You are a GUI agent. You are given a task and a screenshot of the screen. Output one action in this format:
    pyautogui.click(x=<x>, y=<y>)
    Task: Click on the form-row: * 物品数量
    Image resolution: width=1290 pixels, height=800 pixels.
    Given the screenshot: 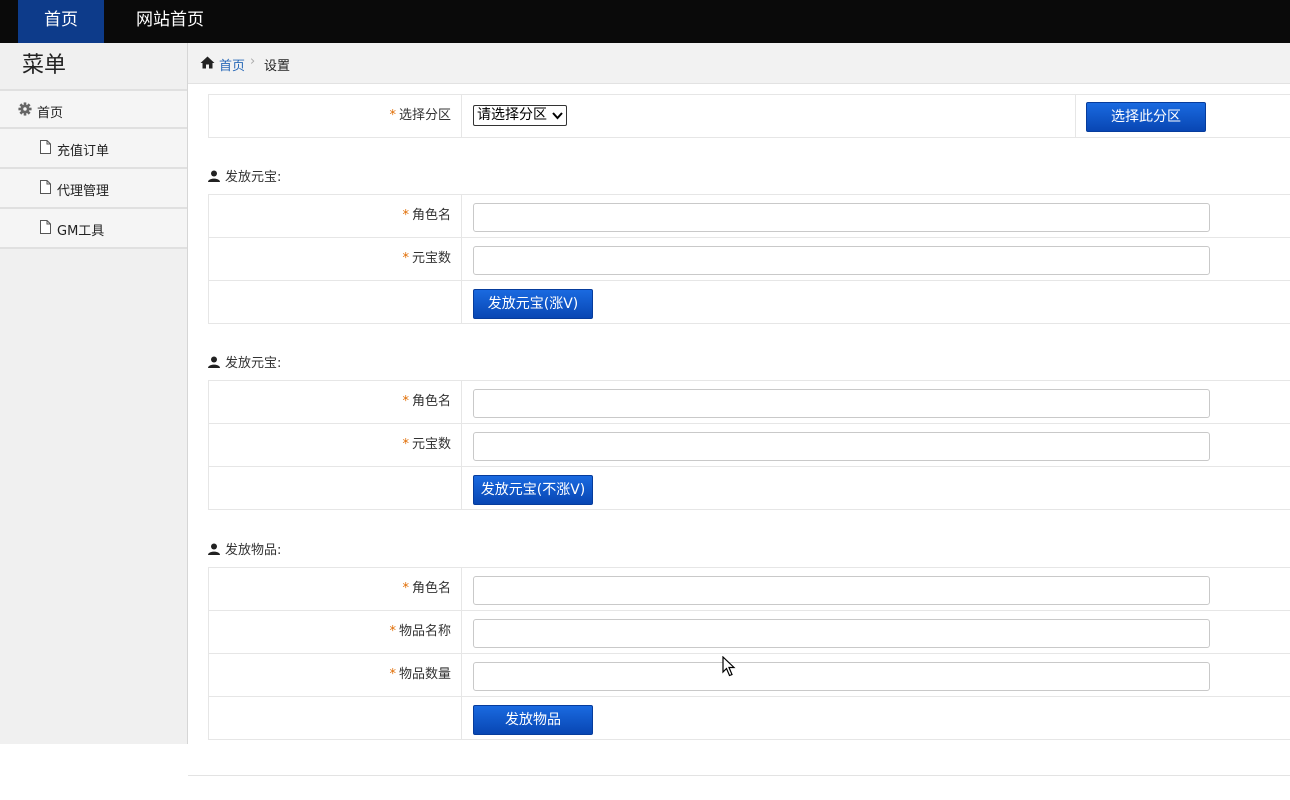 What is the action you would take?
    pyautogui.click(x=749, y=675)
    